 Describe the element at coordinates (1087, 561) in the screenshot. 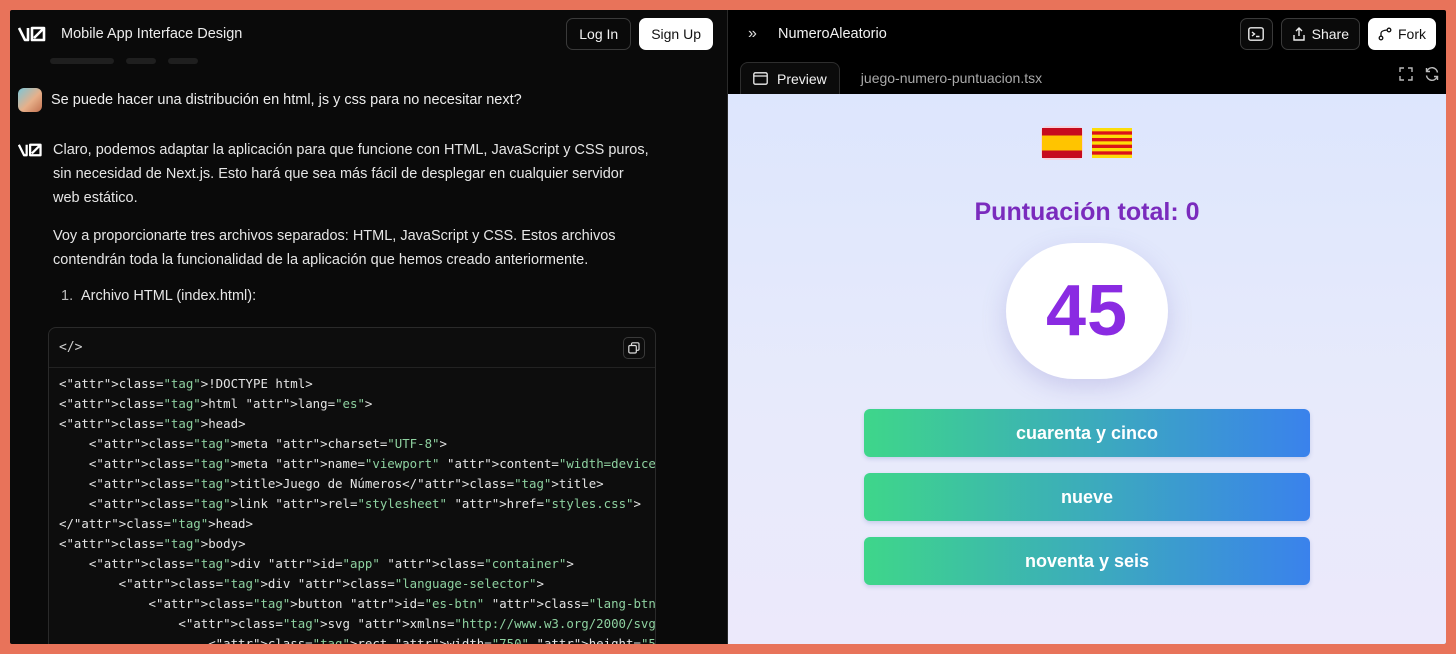

I see `answer-button-3: noventa y seis` at that location.